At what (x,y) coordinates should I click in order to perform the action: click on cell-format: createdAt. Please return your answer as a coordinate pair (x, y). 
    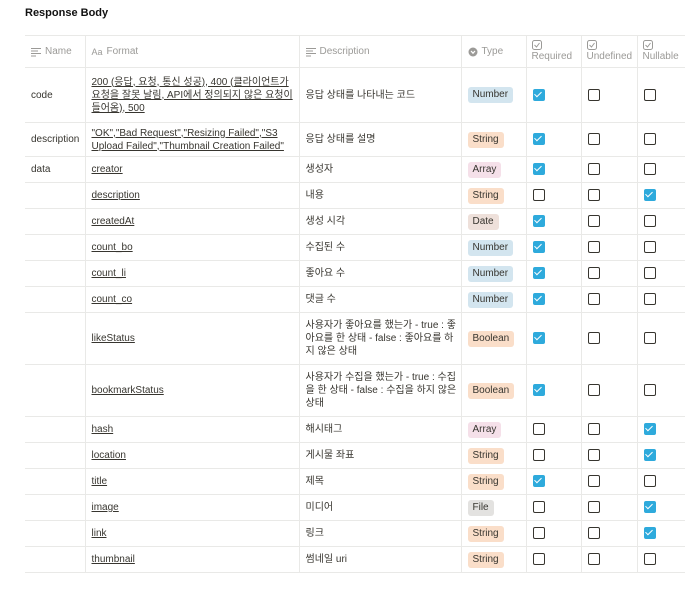
    Looking at the image, I should click on (192, 221).